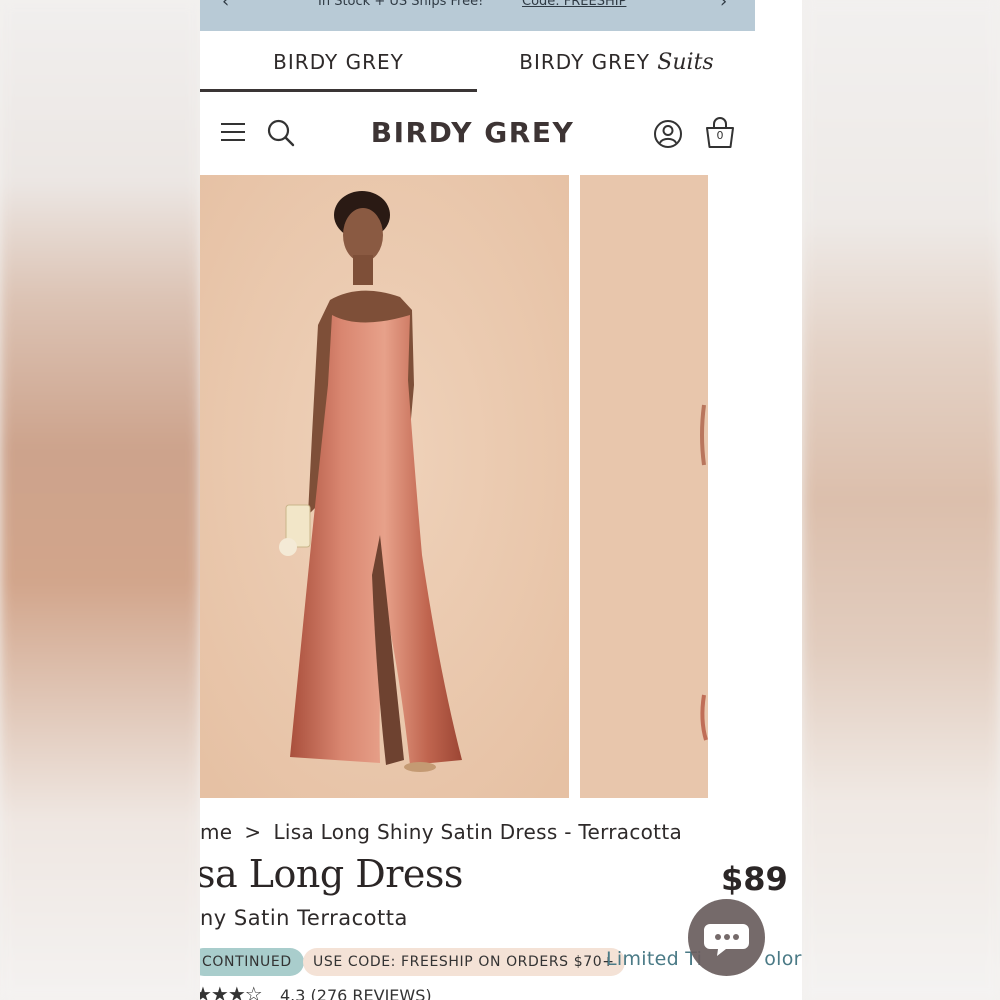 The width and height of the screenshot is (1000, 1000). I want to click on tab-birdy-grey: BIRDY GREY, so click(338, 66).